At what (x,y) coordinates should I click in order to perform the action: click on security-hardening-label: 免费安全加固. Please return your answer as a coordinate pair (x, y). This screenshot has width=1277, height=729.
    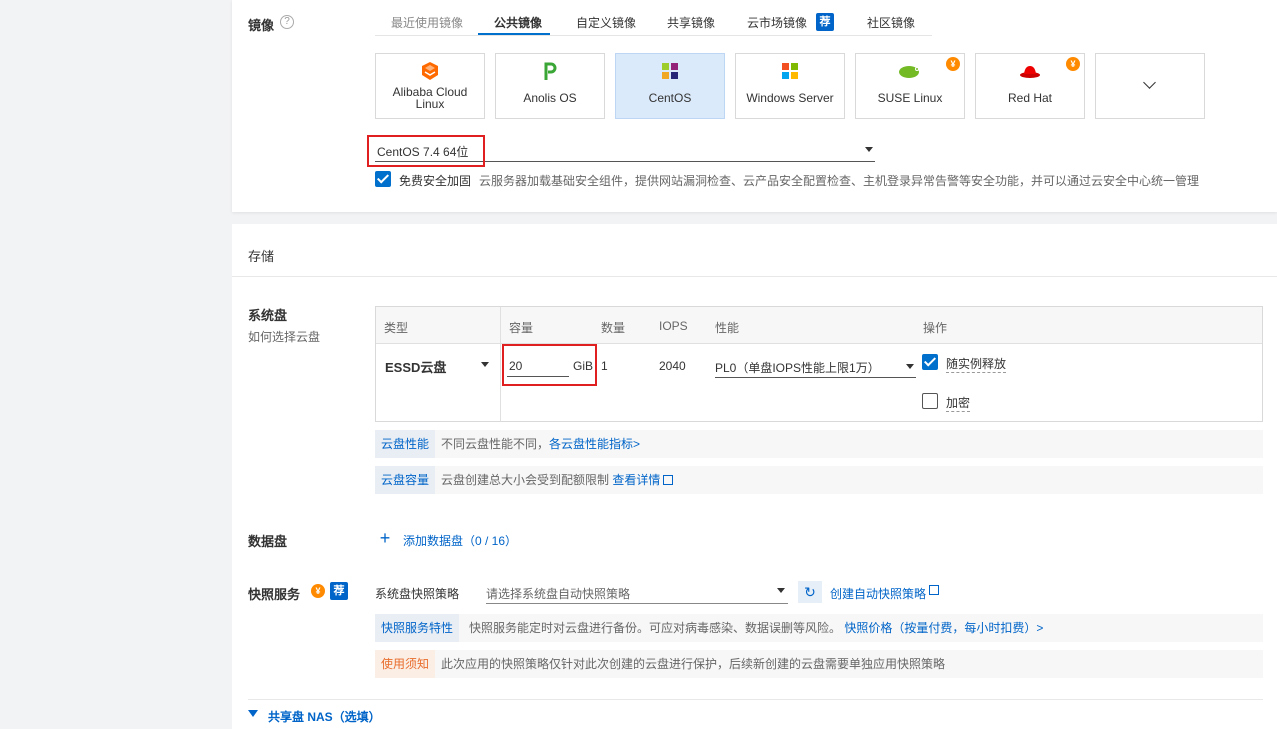
    Looking at the image, I should click on (435, 181).